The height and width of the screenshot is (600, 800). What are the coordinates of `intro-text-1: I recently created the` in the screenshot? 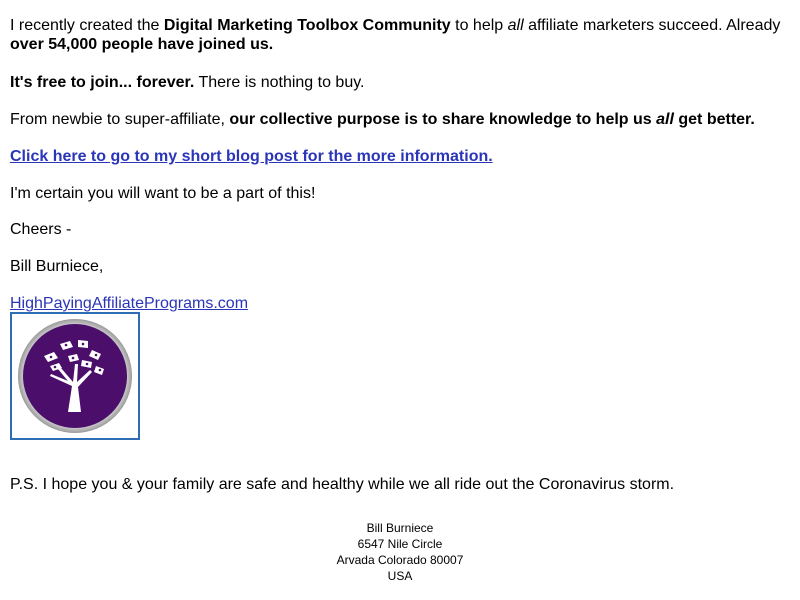 It's located at (87, 25).